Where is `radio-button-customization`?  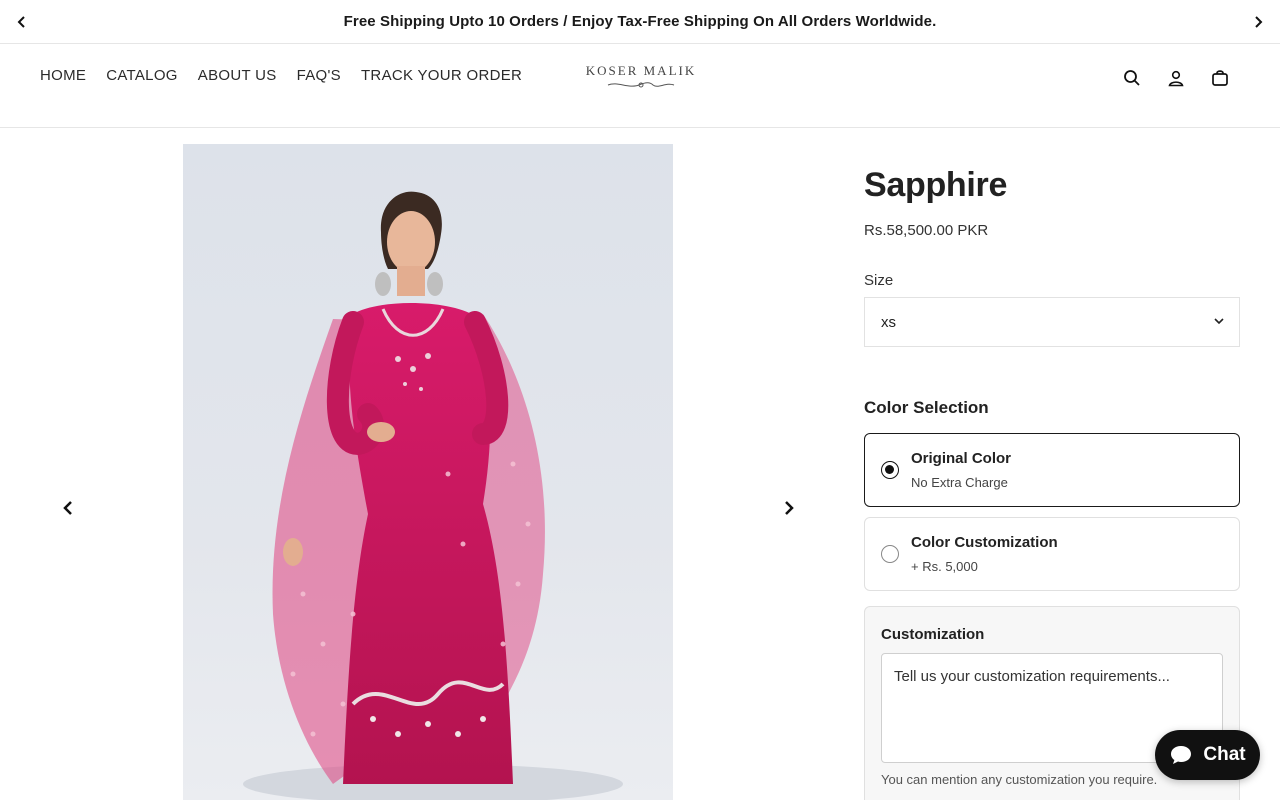 radio-button-customization is located at coordinates (890, 554).